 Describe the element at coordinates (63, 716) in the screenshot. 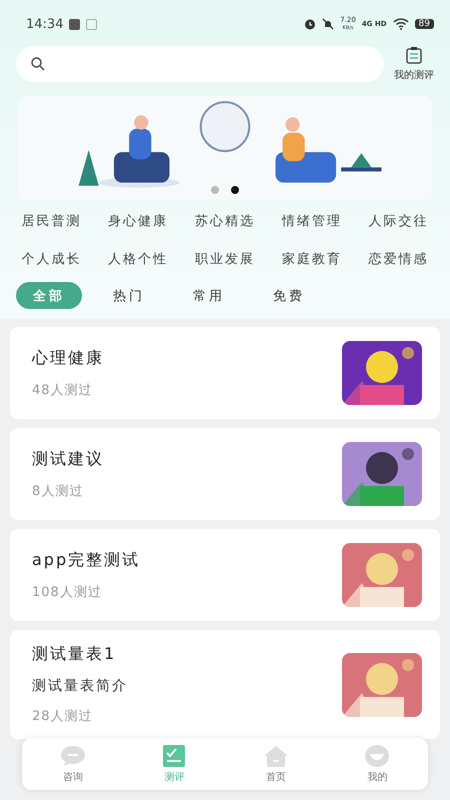

I see `test-count: 28人测过` at that location.